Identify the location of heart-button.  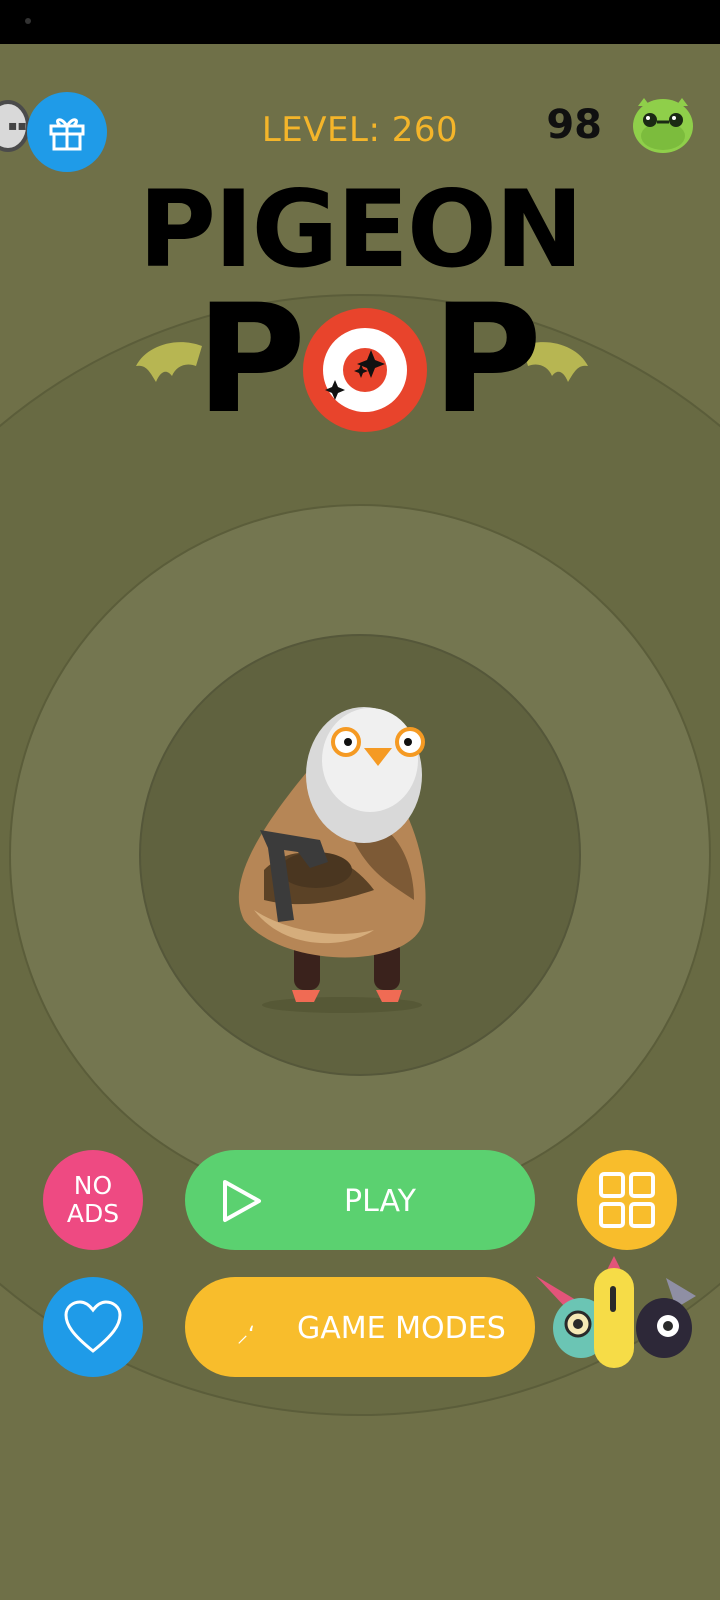
(93, 1327).